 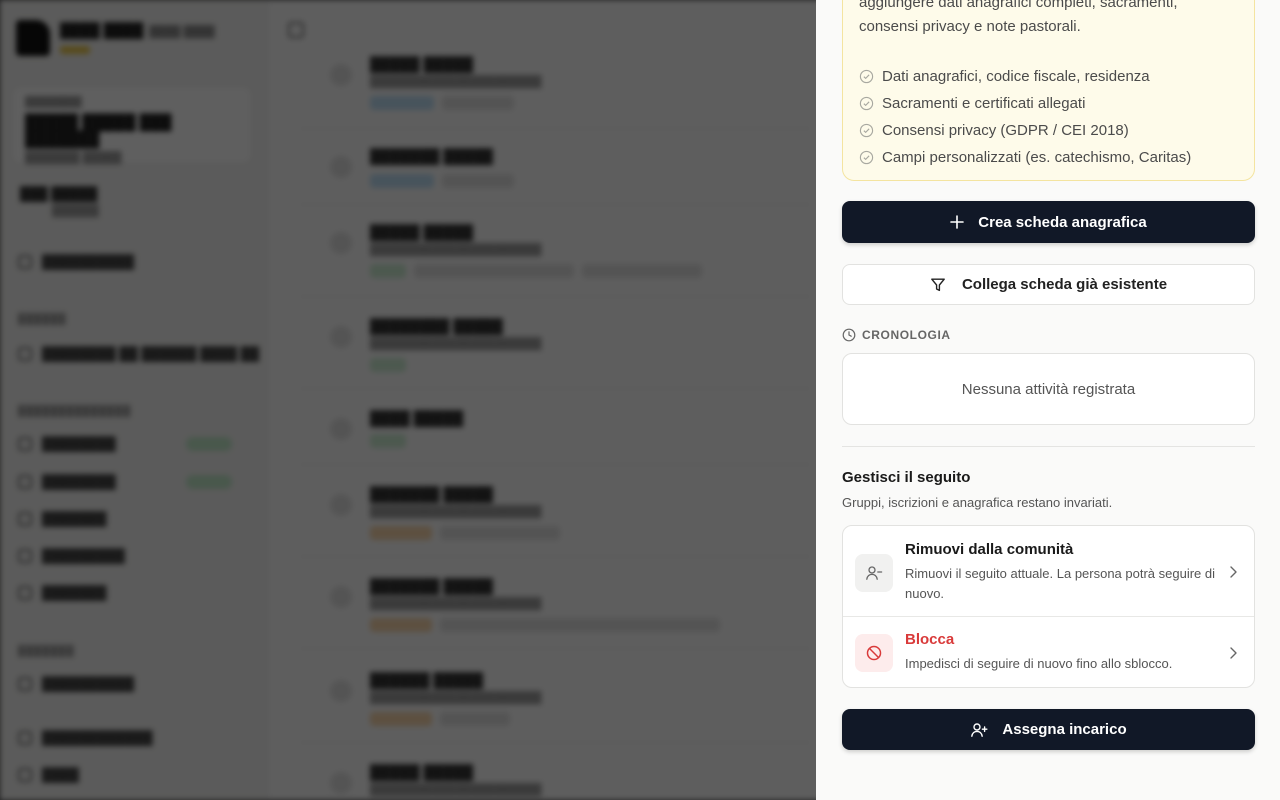 What do you see at coordinates (938, 284) in the screenshot?
I see `filter-icon` at bounding box center [938, 284].